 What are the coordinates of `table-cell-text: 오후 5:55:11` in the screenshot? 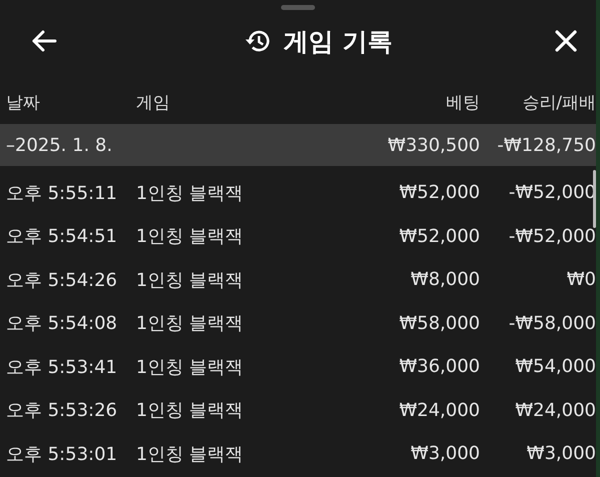 It's located at (62, 193).